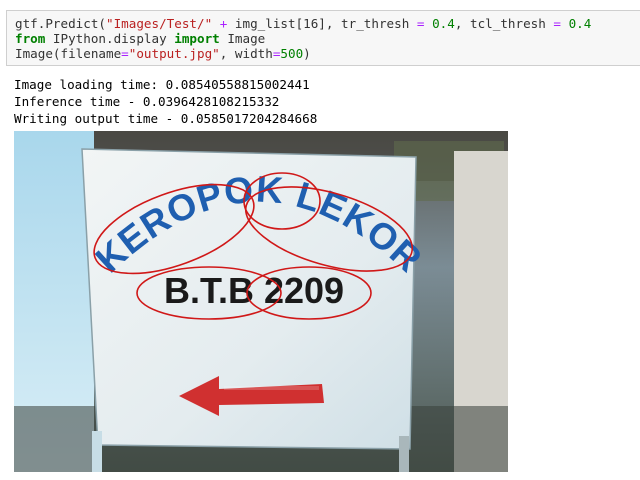 The width and height of the screenshot is (640, 480). What do you see at coordinates (147, 101) in the screenshot?
I see `output-inference-time: Inference time - 0.0396428108215332` at bounding box center [147, 101].